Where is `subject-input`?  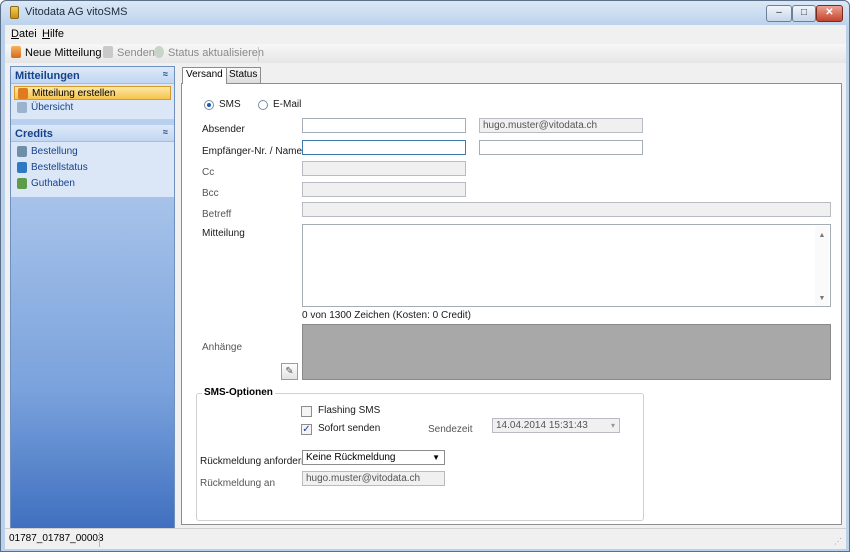 subject-input is located at coordinates (566, 209).